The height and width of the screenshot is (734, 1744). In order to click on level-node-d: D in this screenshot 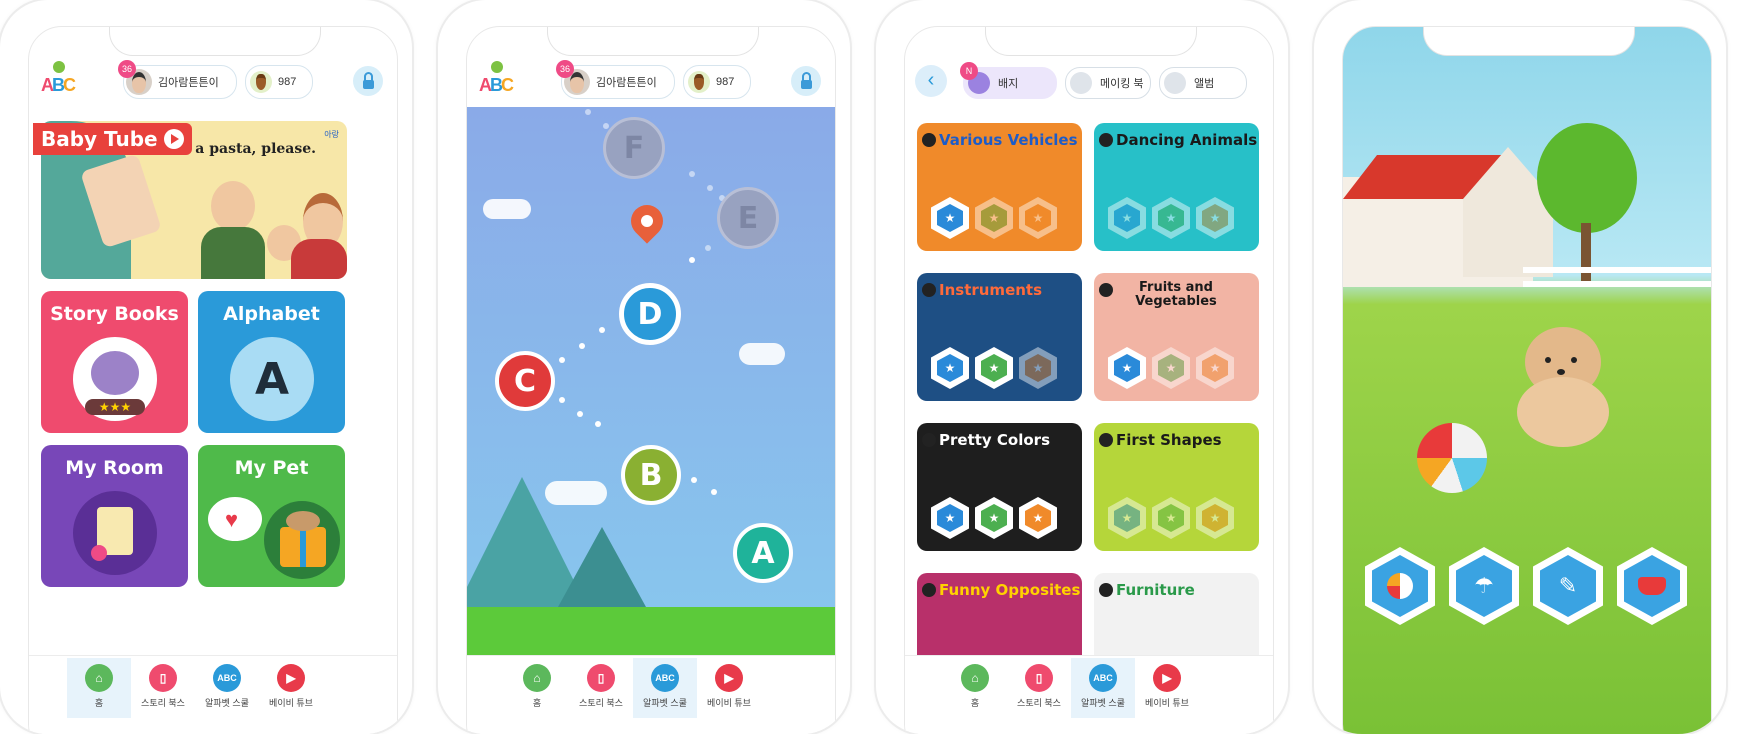, I will do `click(650, 314)`.